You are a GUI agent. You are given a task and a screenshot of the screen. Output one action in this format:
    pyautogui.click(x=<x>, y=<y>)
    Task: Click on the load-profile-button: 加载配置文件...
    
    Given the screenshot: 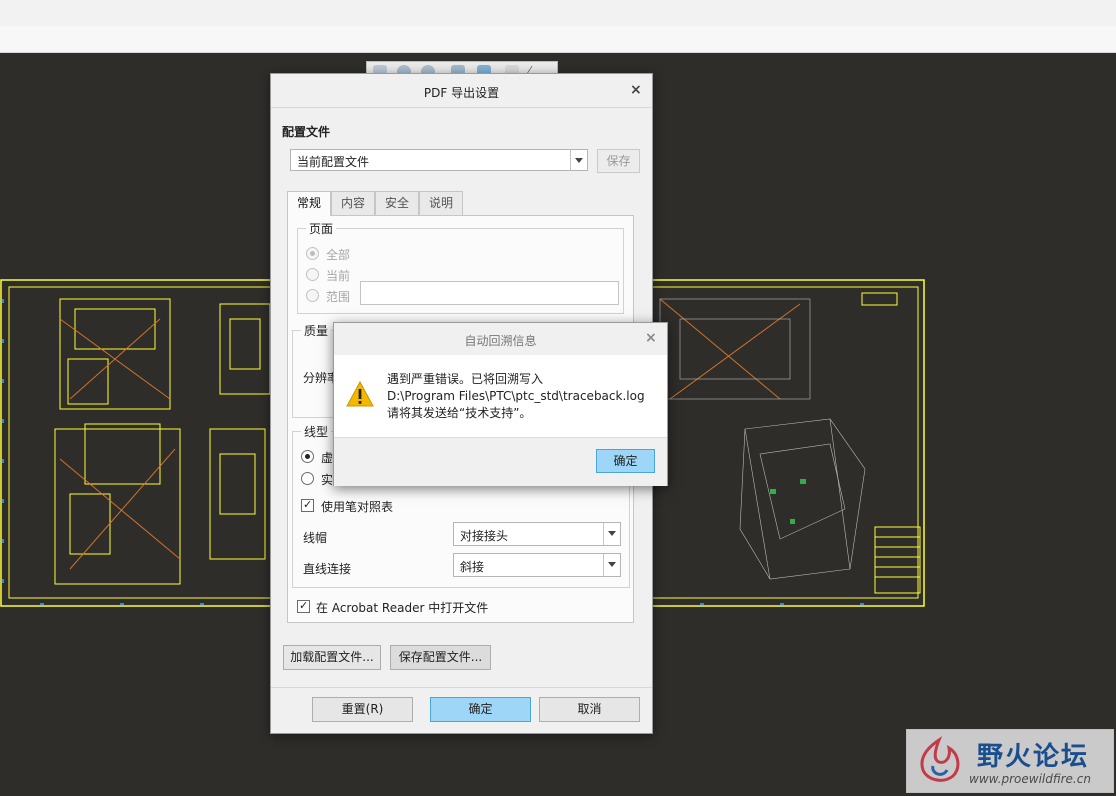 What is the action you would take?
    pyautogui.click(x=332, y=657)
    